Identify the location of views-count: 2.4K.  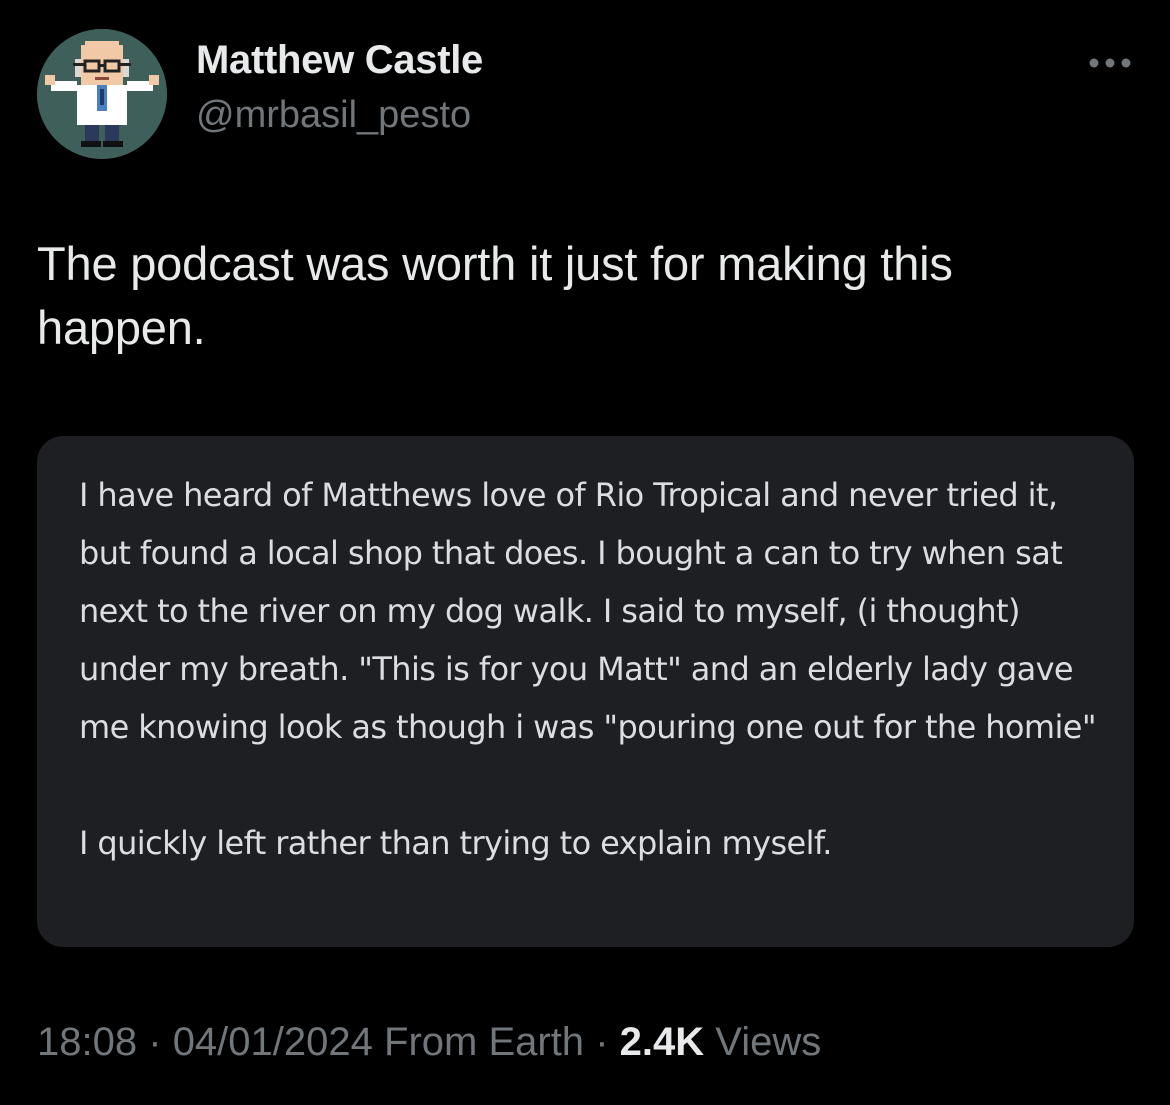
(662, 1042).